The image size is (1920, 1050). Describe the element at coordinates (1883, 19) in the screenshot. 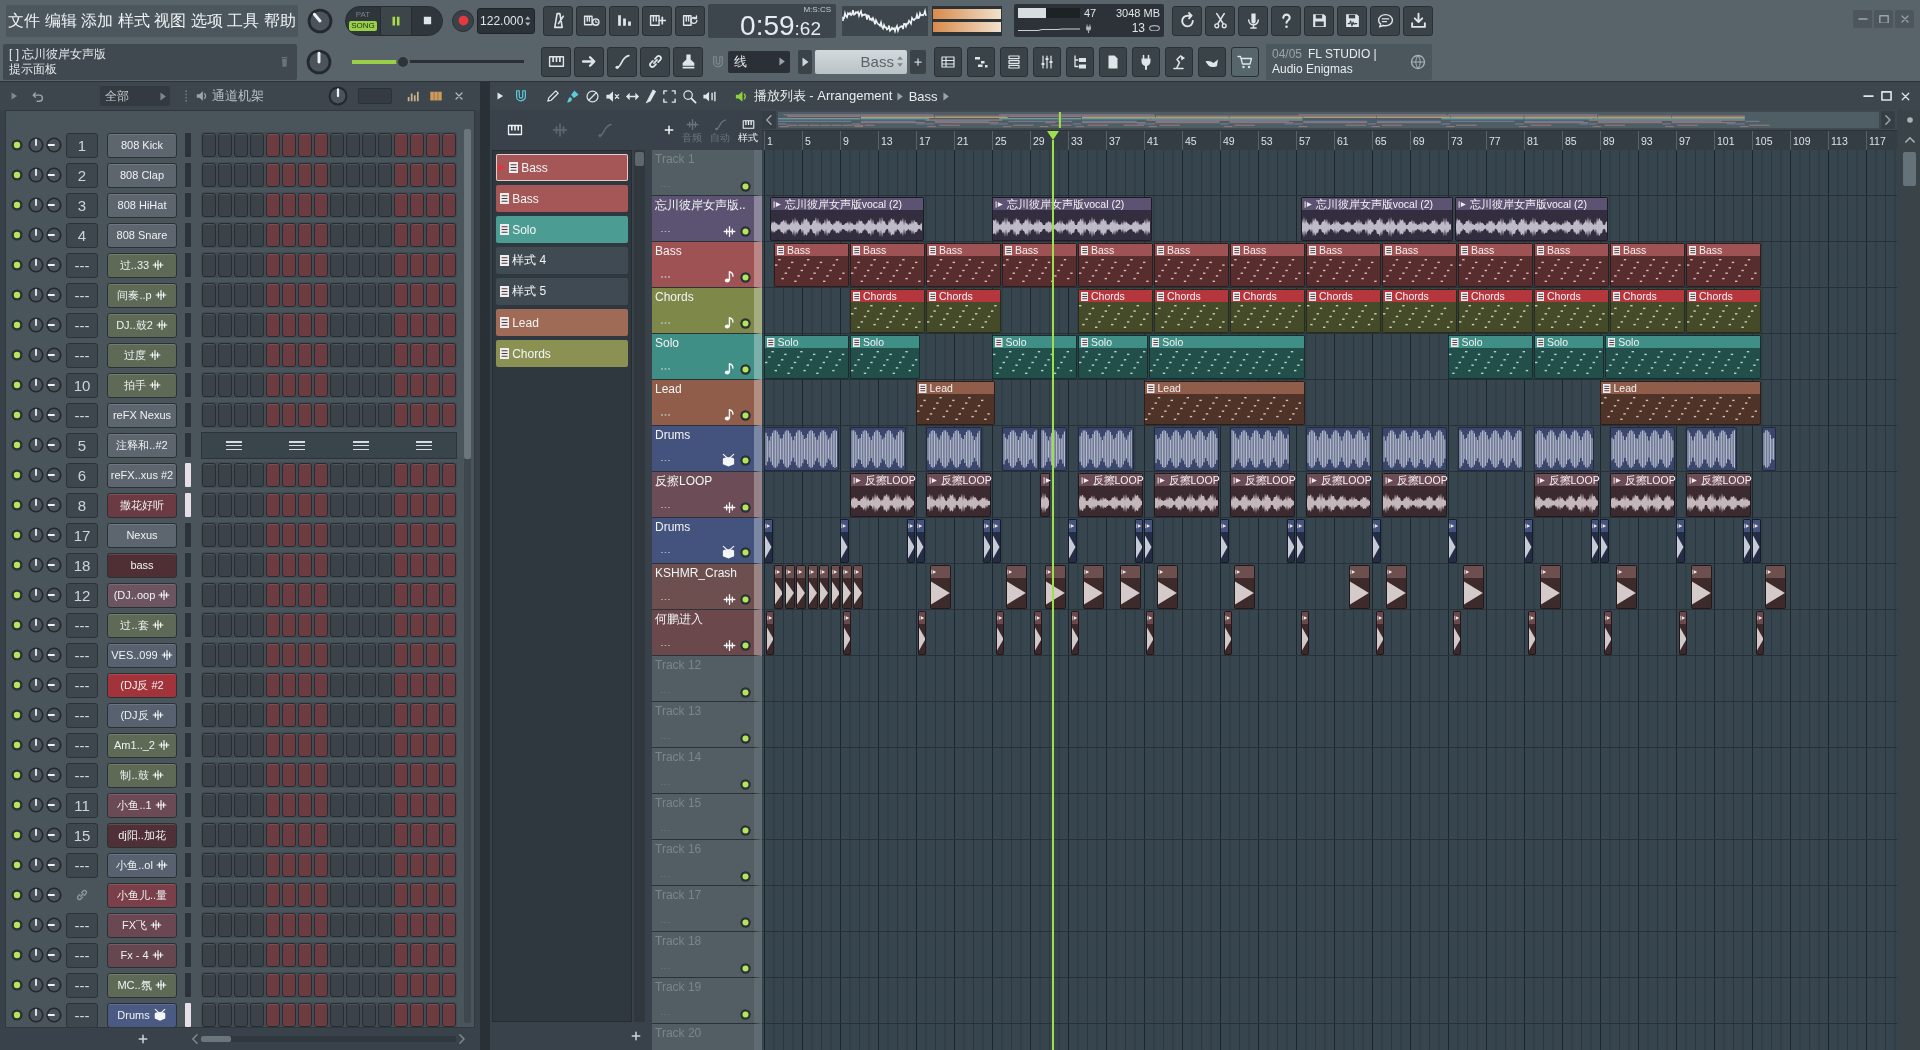

I see `maximize-button` at that location.